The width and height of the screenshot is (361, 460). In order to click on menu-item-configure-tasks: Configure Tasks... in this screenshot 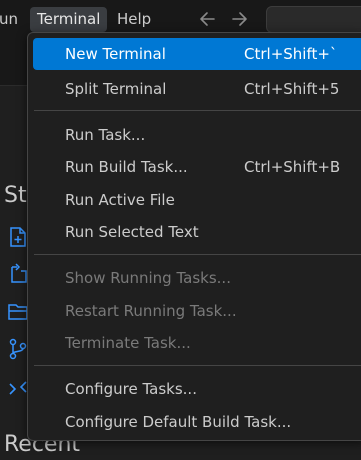, I will do `click(197, 389)`.